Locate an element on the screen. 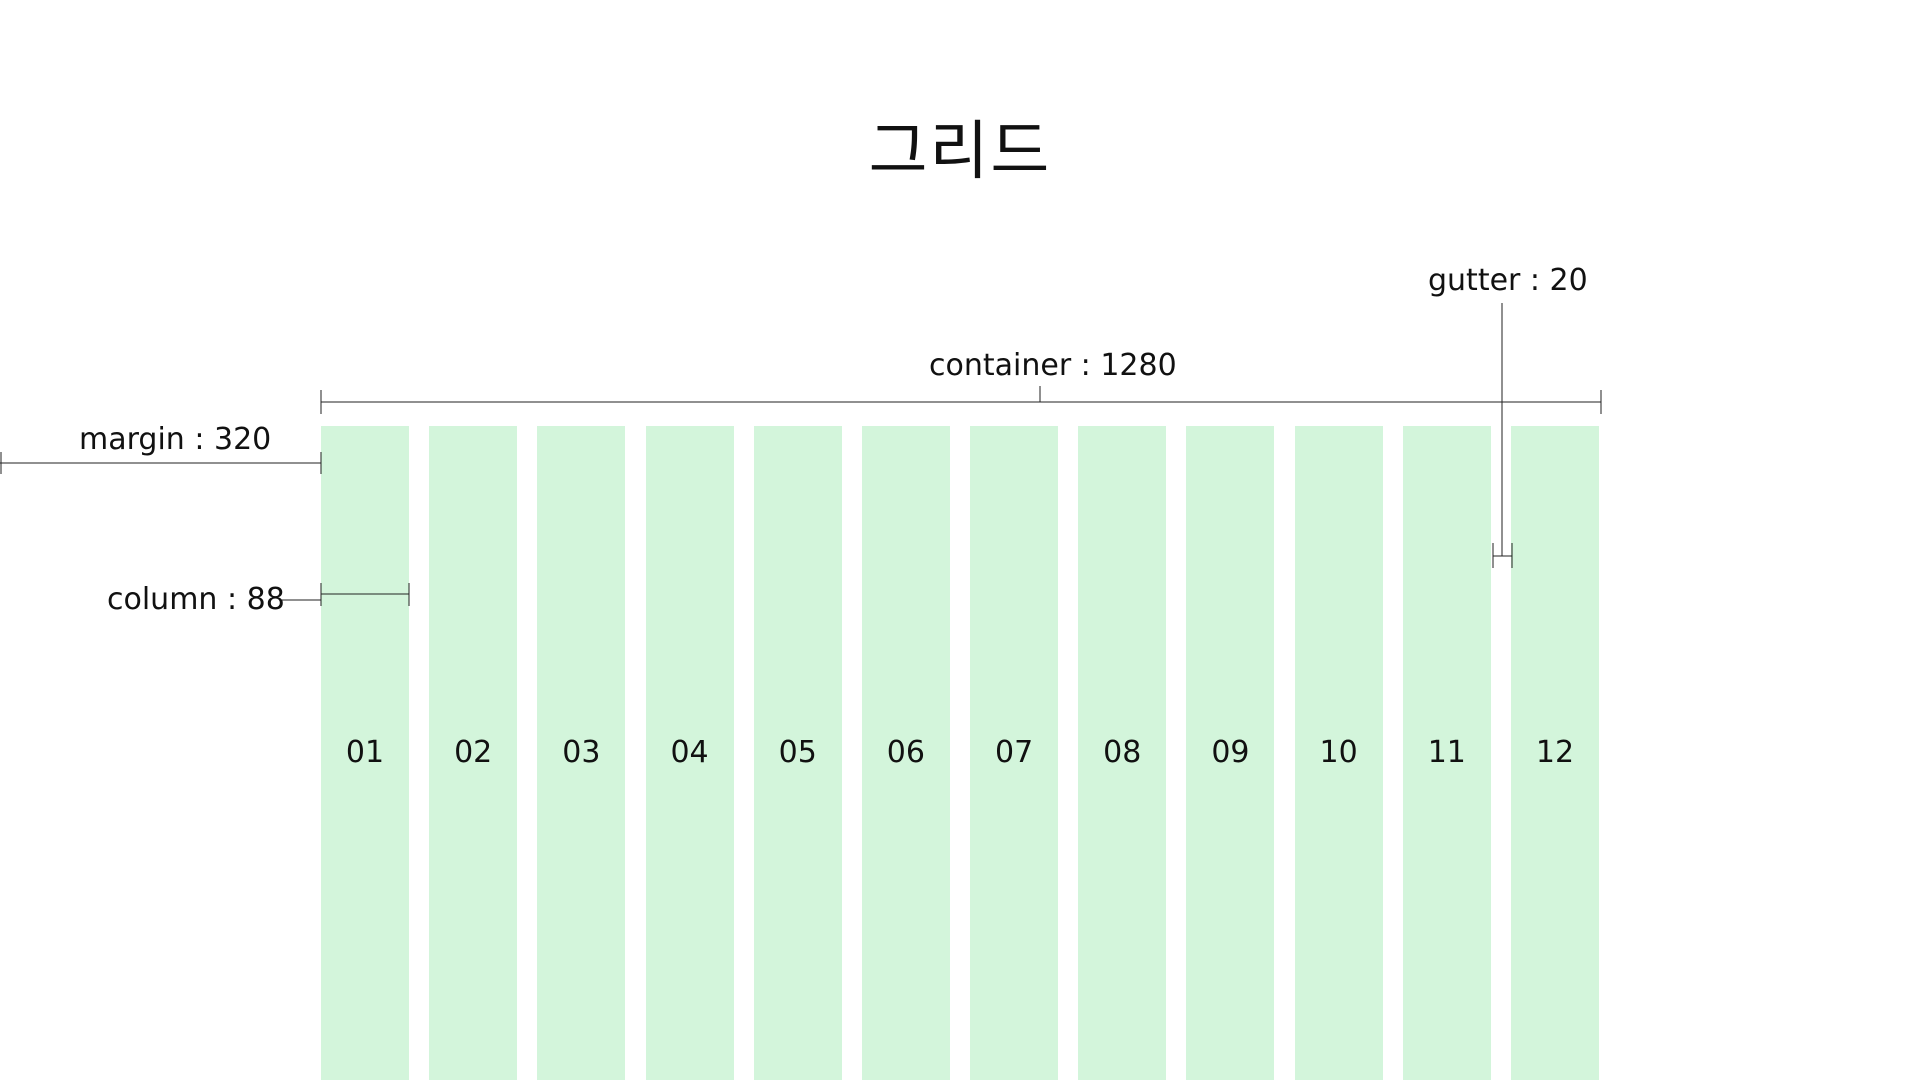 The width and height of the screenshot is (1920, 1080). grid-column: 11 is located at coordinates (1446, 753).